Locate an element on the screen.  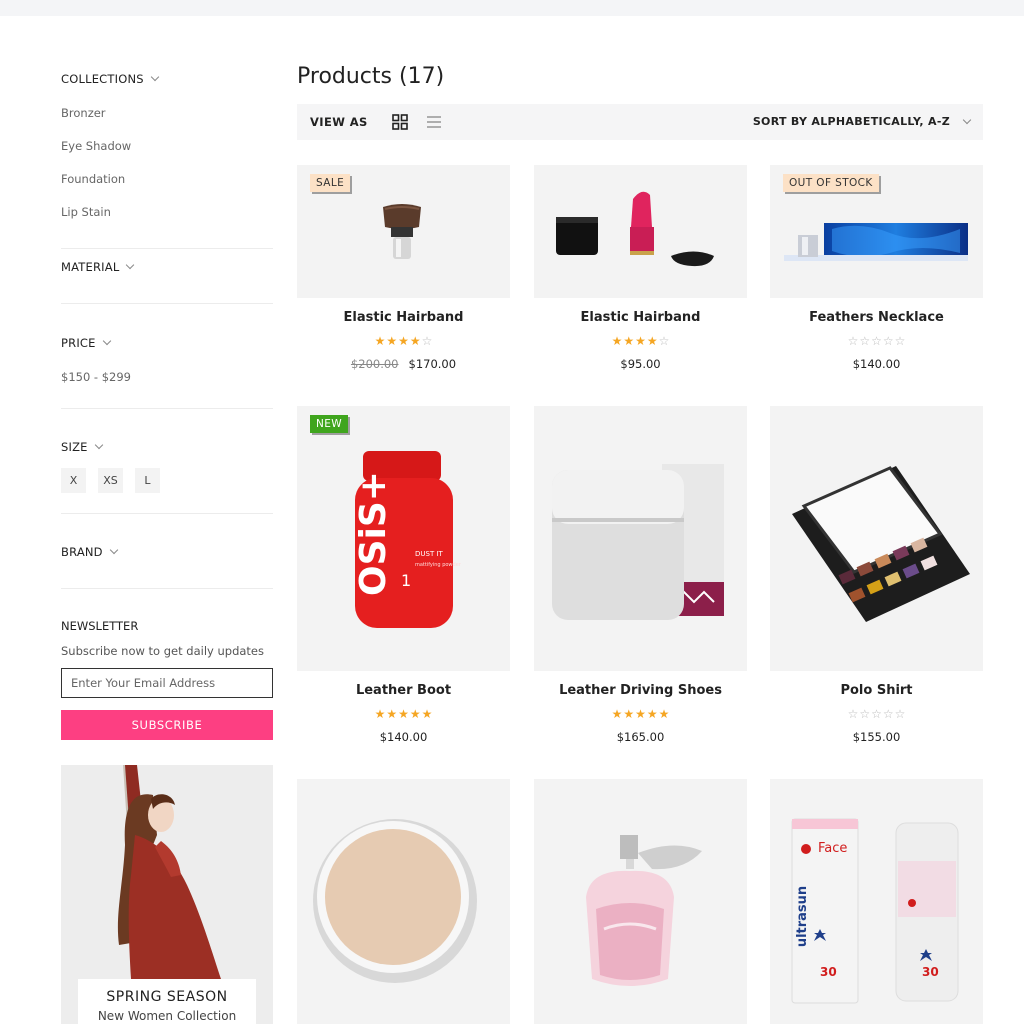
product-card: Leather Driving Shoes ★ ★ ★ ★ ★ $165.00 is located at coordinates (640, 575).